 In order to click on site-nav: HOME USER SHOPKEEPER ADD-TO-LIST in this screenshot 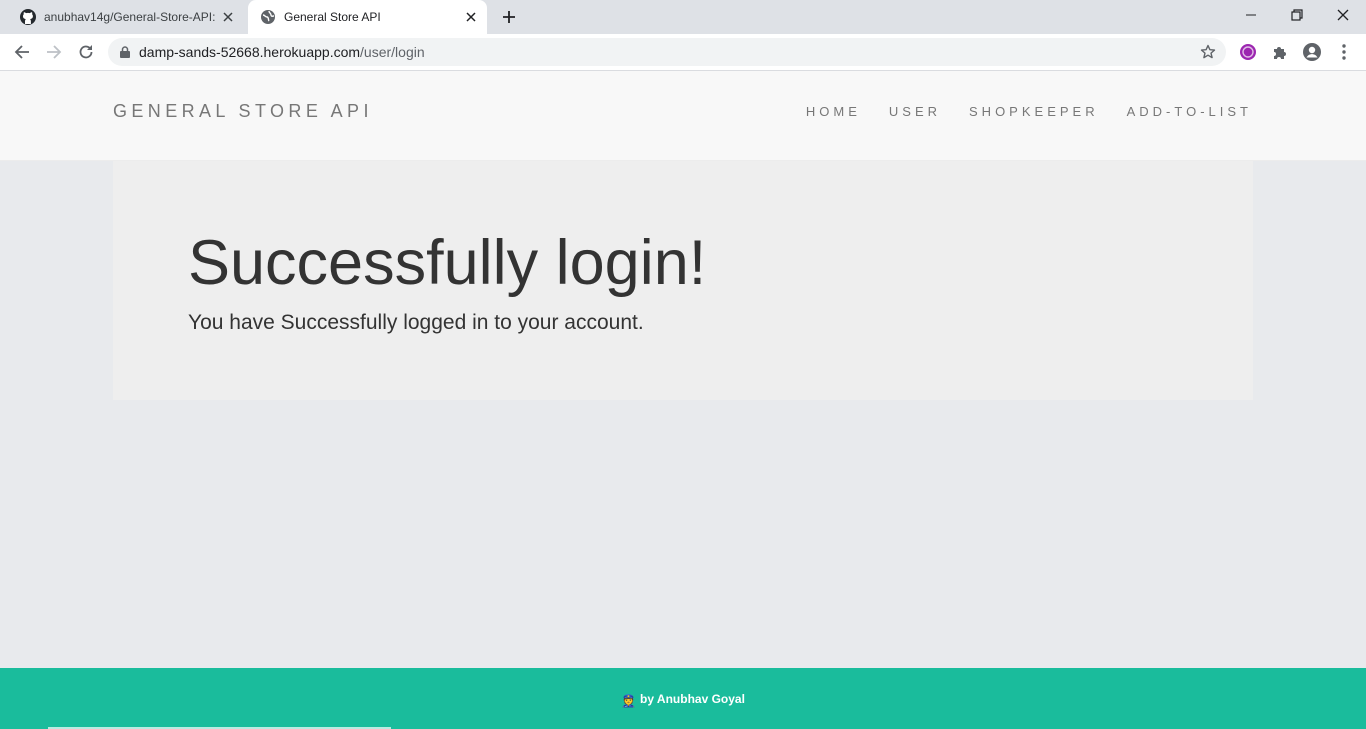, I will do `click(1015, 111)`.